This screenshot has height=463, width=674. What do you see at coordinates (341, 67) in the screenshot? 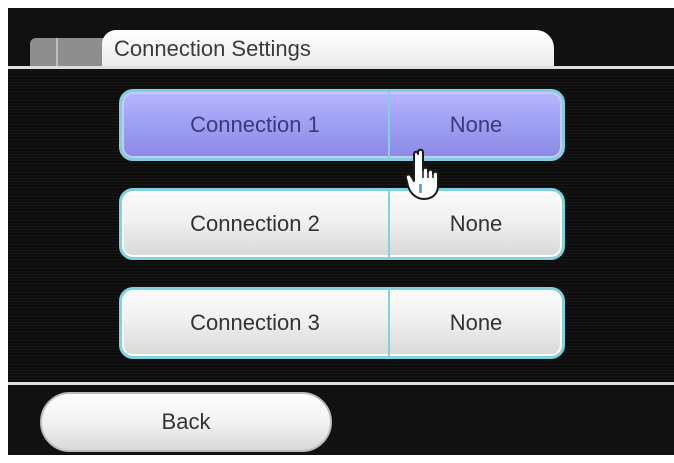
I see `header-divider` at bounding box center [341, 67].